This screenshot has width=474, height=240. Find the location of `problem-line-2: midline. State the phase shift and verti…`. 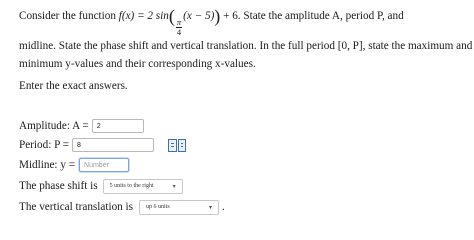

problem-line-2: midline. State the phase shift and verti… is located at coordinates (246, 46).